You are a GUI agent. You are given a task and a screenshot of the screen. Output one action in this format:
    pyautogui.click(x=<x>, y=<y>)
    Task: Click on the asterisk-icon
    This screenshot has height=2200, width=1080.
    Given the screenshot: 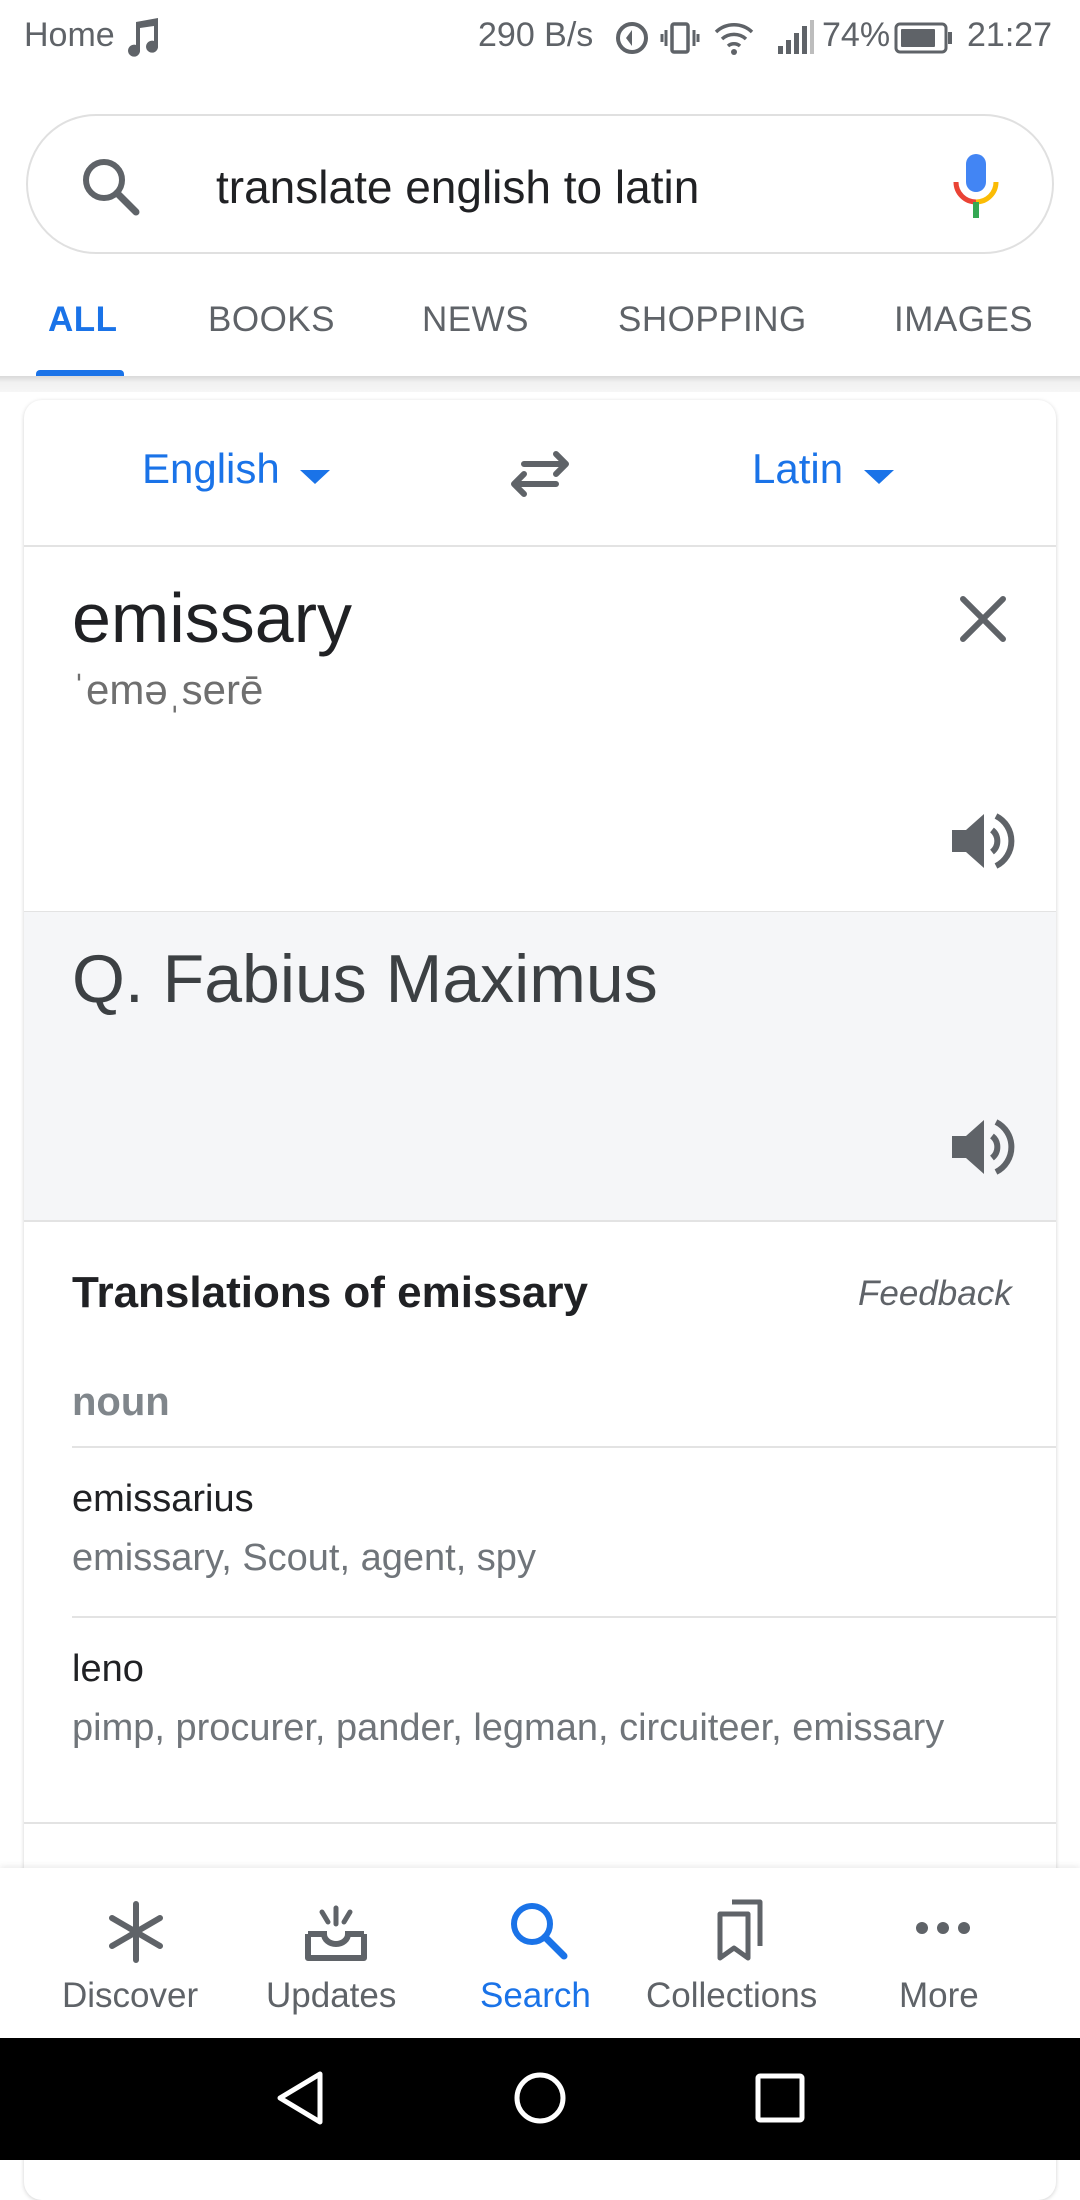 What is the action you would take?
    pyautogui.click(x=136, y=1932)
    